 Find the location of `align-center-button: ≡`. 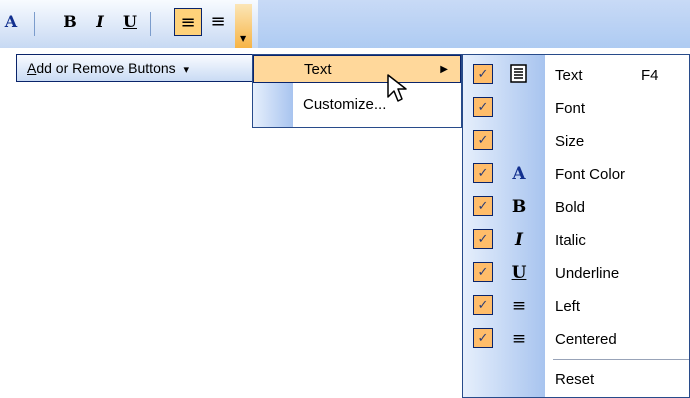

align-center-button: ≡ is located at coordinates (218, 22).